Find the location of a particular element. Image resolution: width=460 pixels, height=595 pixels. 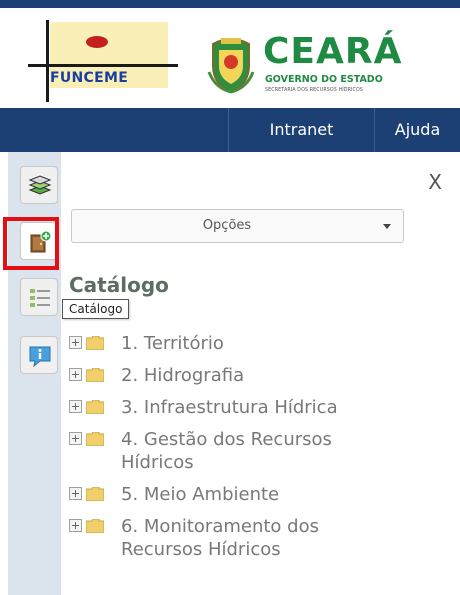

top-navigation-bar: Intranet Ajuda is located at coordinates (230, 130).